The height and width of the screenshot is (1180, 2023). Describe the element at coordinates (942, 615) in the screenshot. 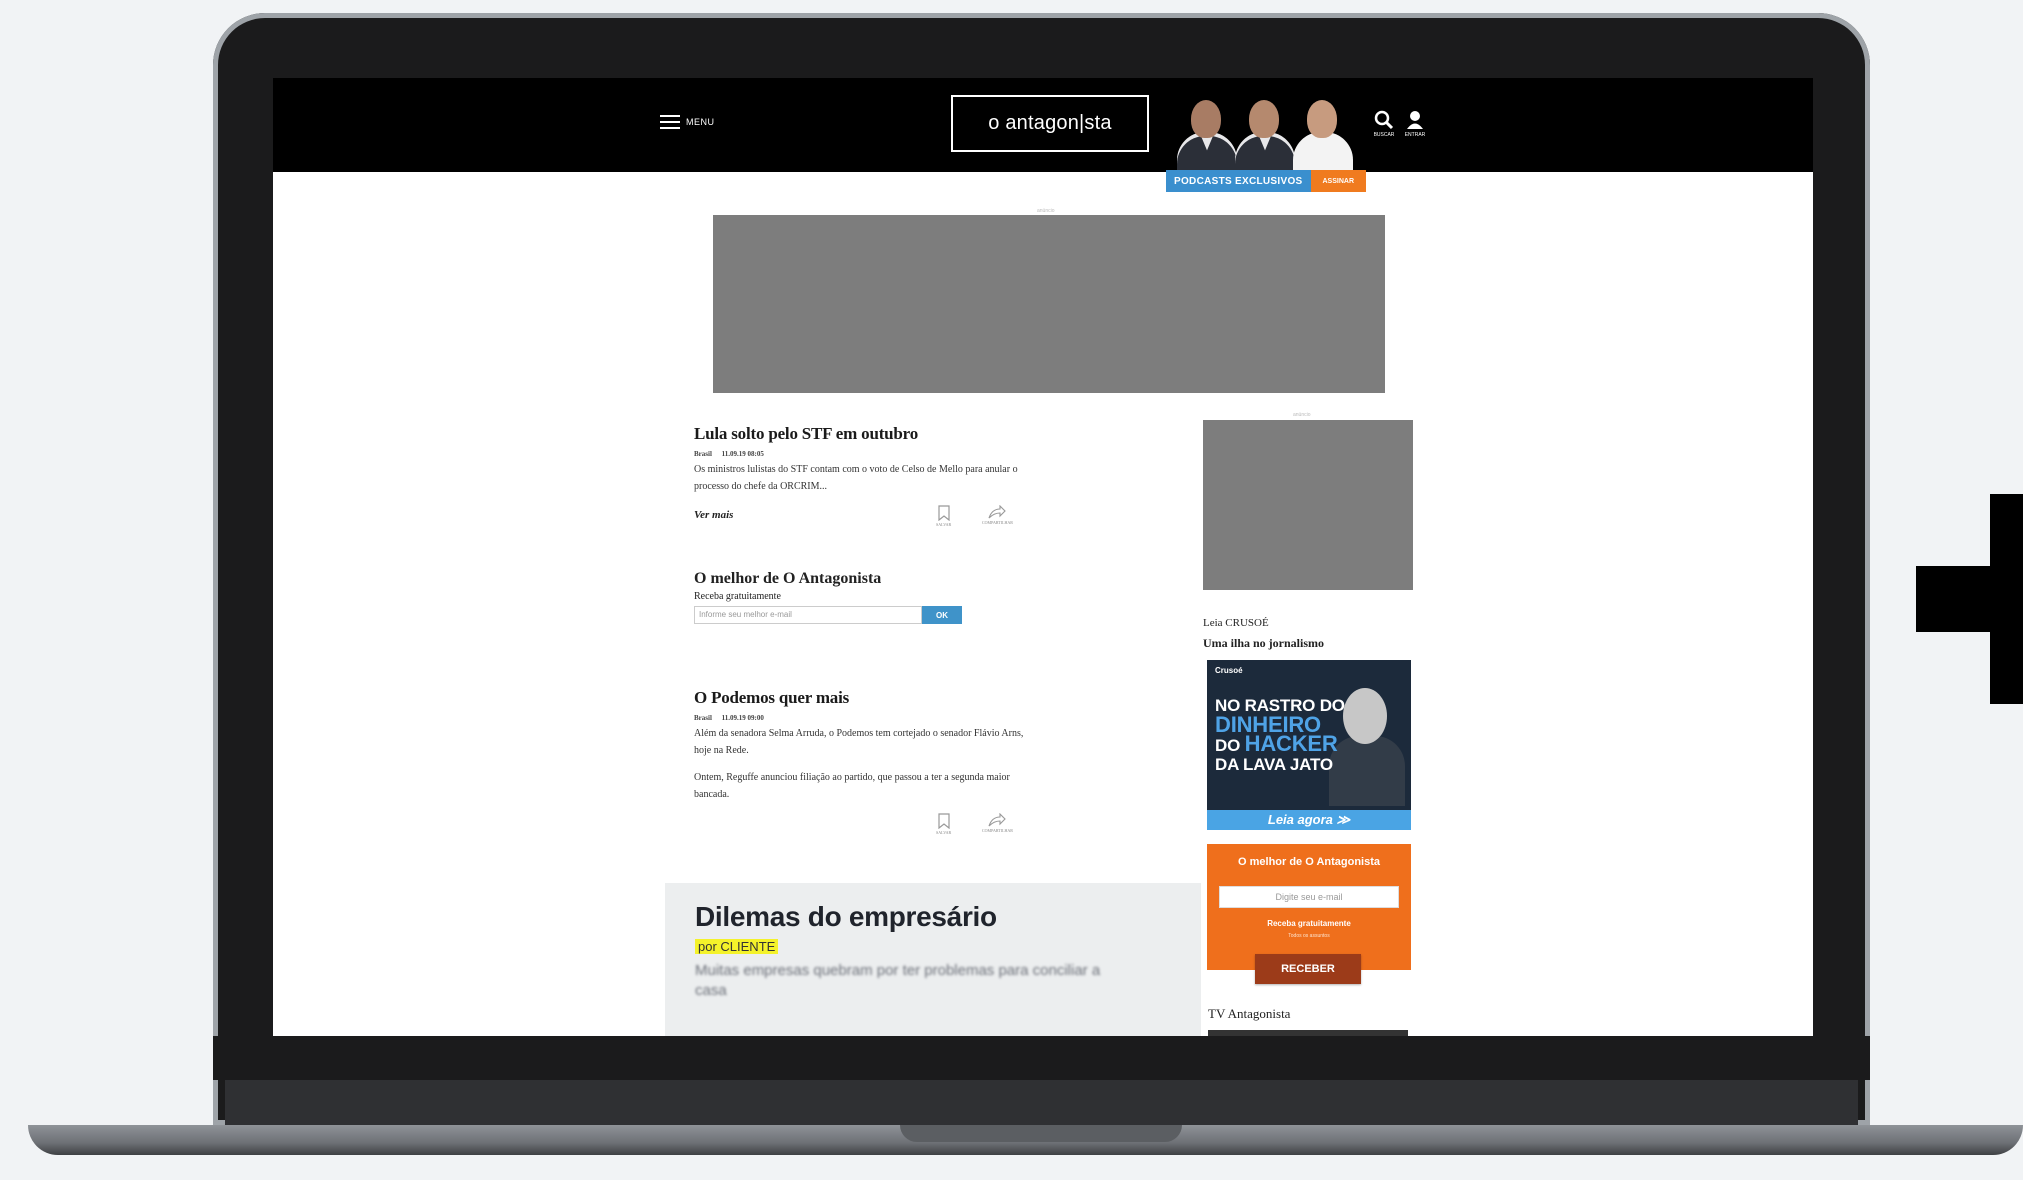

I see `newsletter-ok-button: OK` at that location.